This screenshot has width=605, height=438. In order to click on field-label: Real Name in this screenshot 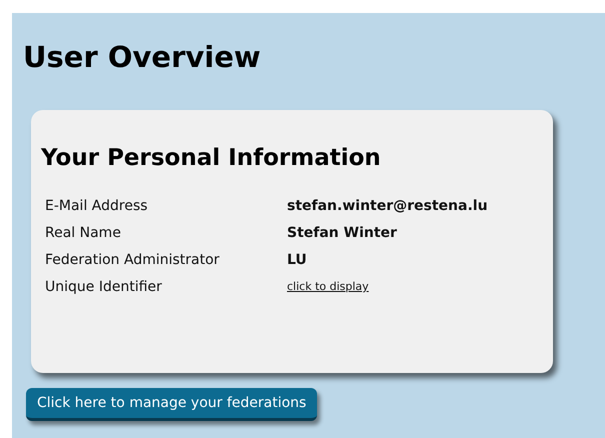, I will do `click(83, 233)`.